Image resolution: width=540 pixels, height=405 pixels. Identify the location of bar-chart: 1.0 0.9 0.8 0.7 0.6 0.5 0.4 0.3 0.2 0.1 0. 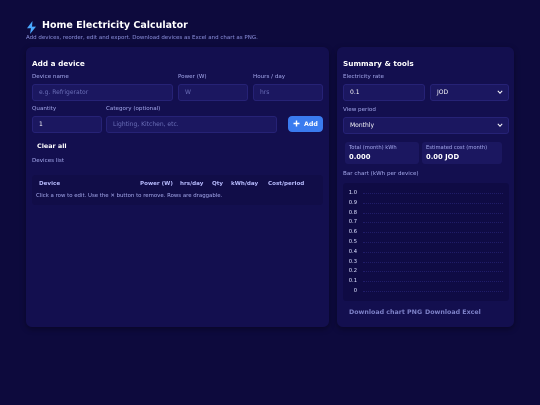
(426, 242).